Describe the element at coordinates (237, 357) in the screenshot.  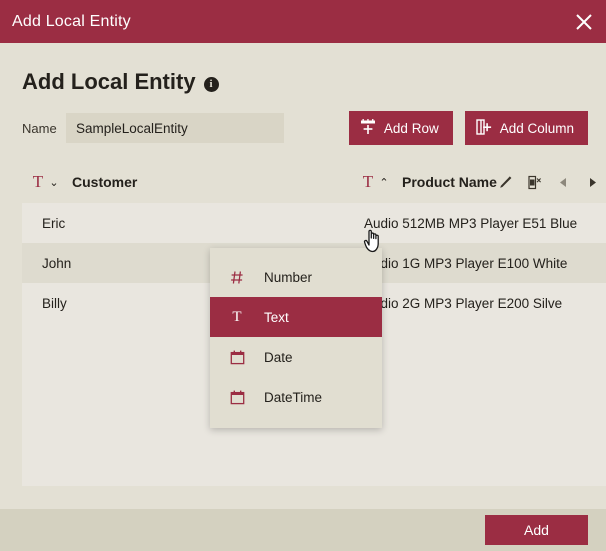
I see `date-type-icon` at that location.